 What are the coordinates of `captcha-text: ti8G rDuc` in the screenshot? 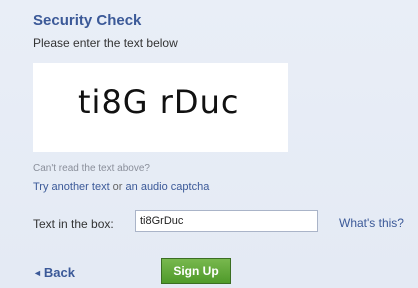 It's located at (159, 102).